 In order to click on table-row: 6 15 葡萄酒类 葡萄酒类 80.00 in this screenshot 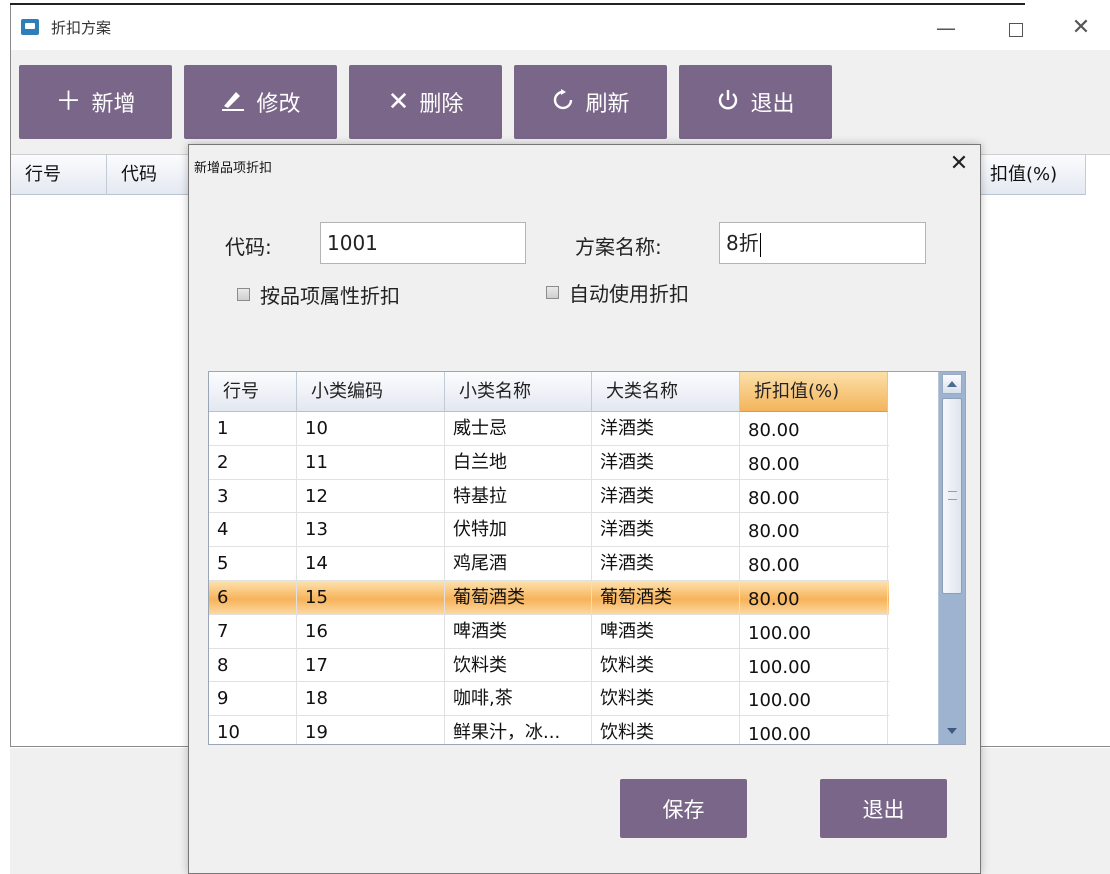, I will do `click(549, 597)`.